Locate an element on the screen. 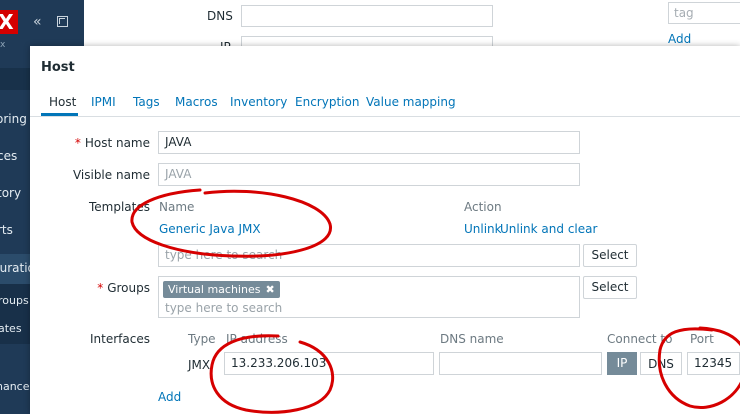 This screenshot has width=740, height=414. remove-chip-icon: ✖ is located at coordinates (269, 289).